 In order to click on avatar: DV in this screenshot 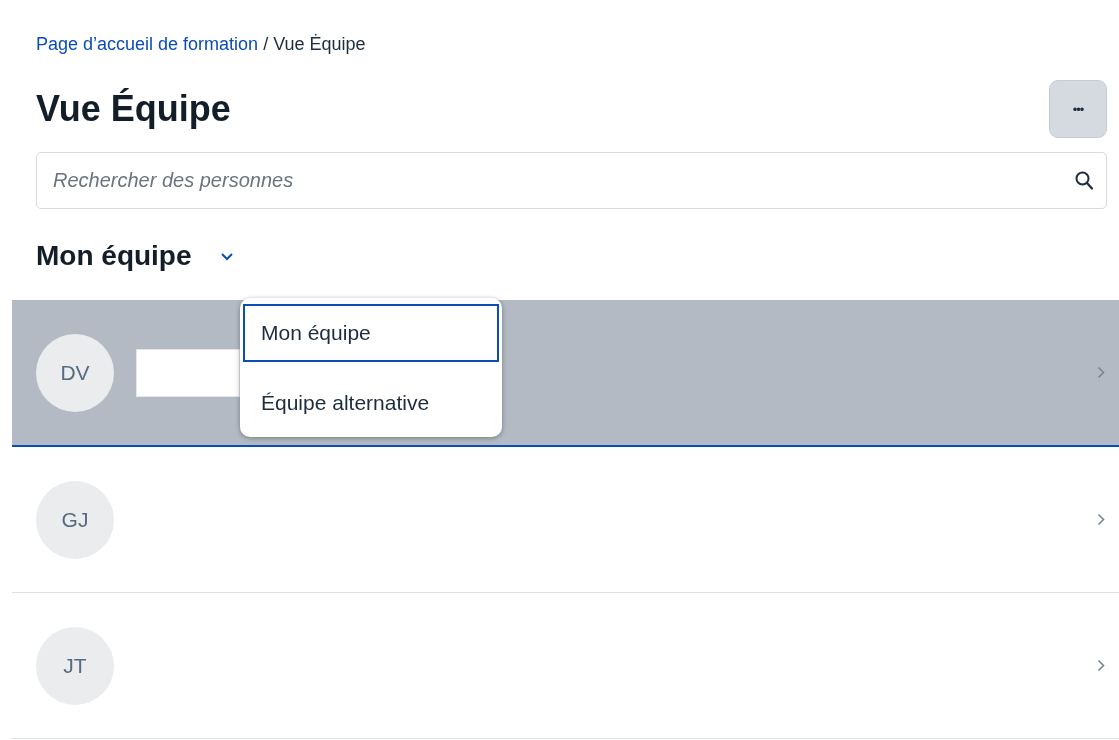, I will do `click(75, 372)`.